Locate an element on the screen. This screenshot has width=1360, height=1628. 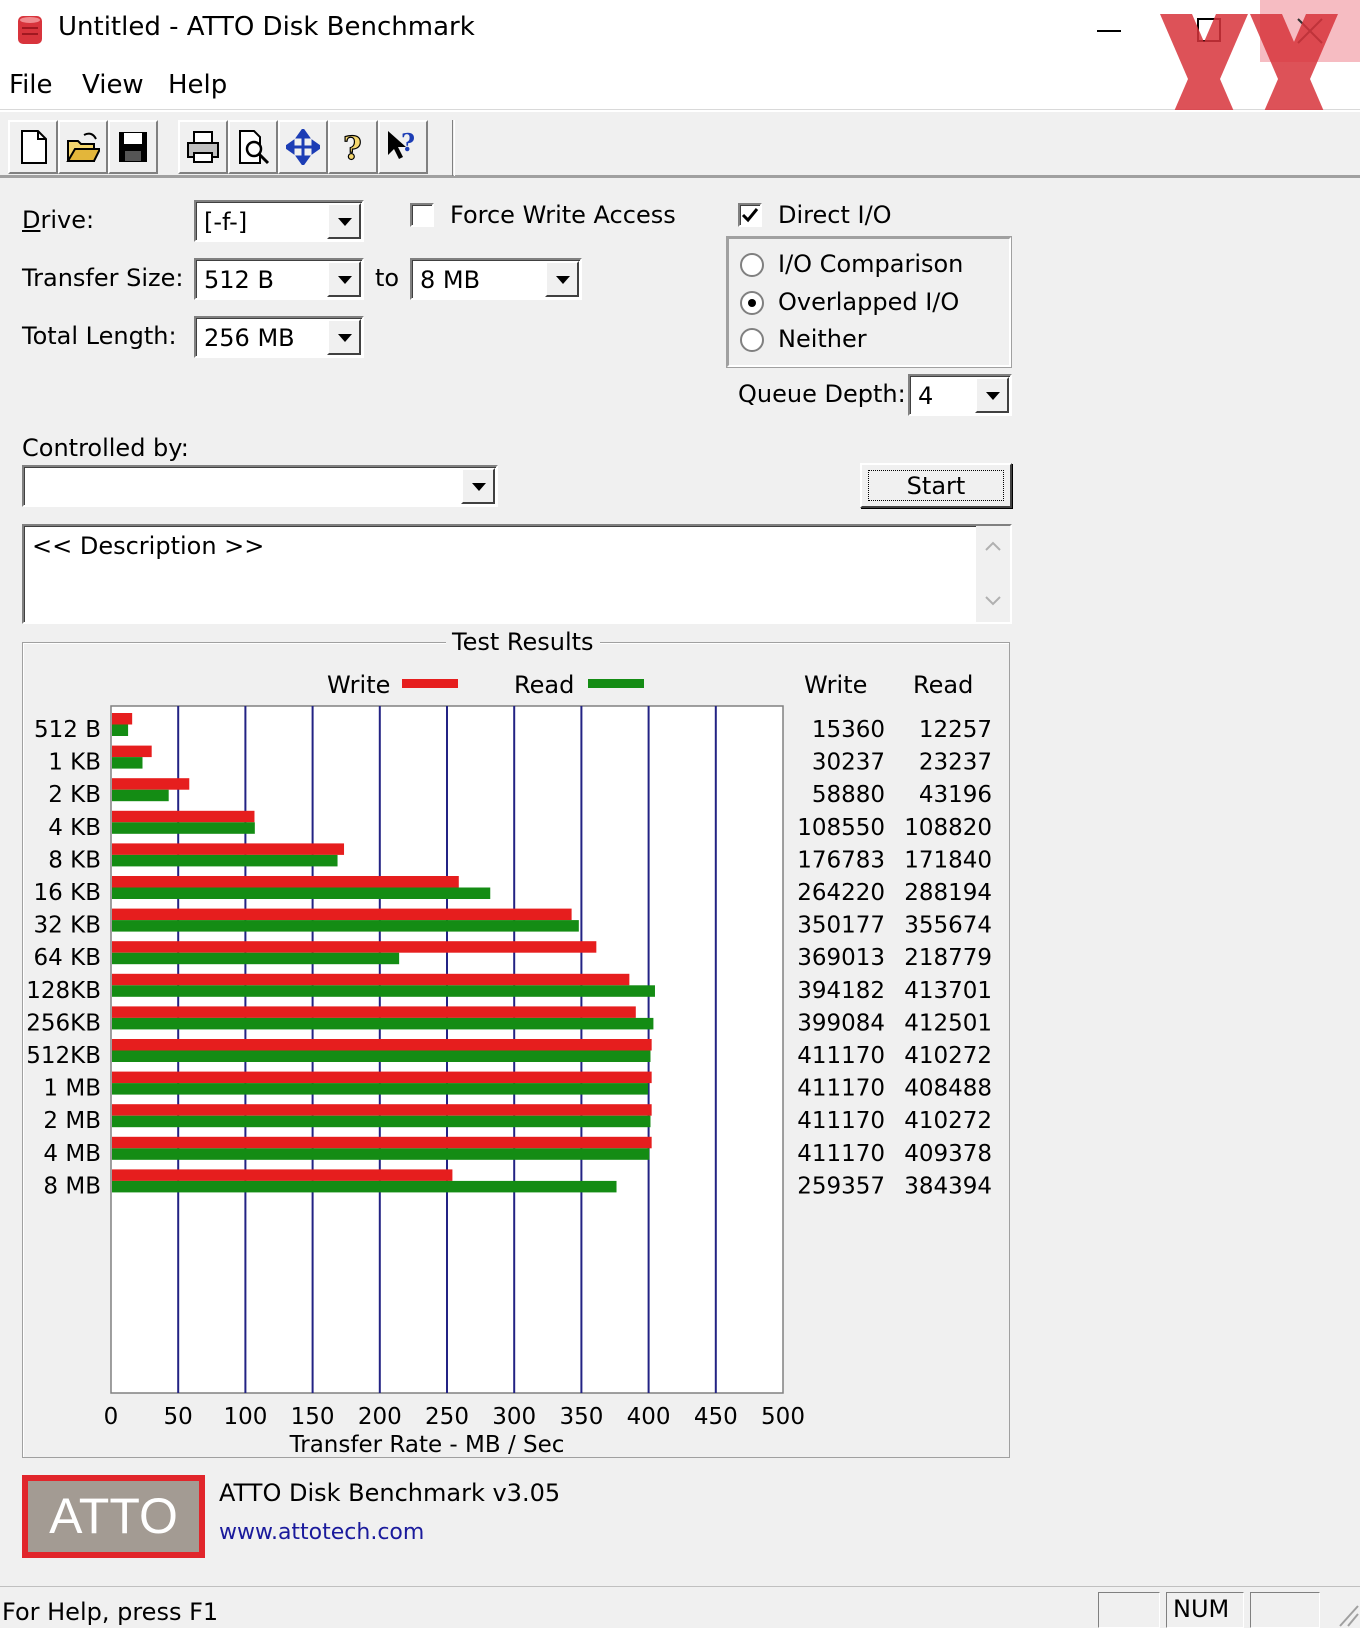
print-button is located at coordinates (203, 147).